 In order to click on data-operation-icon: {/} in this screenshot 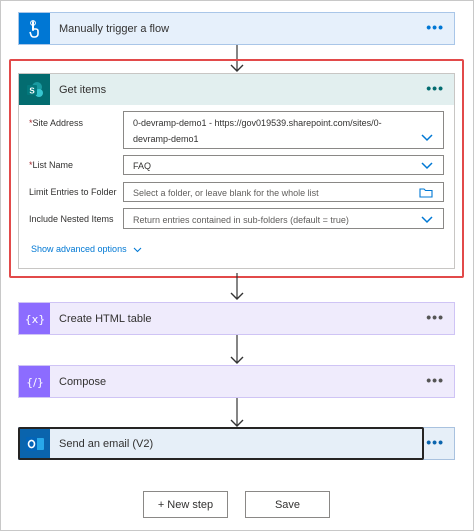, I will do `click(34, 381)`.